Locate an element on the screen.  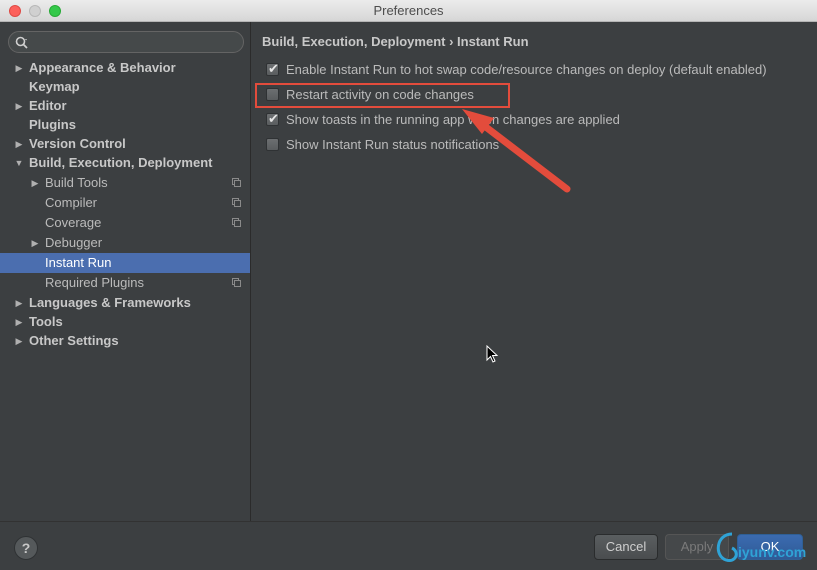
sidebar-item-label: Compiler is located at coordinates (71, 202).